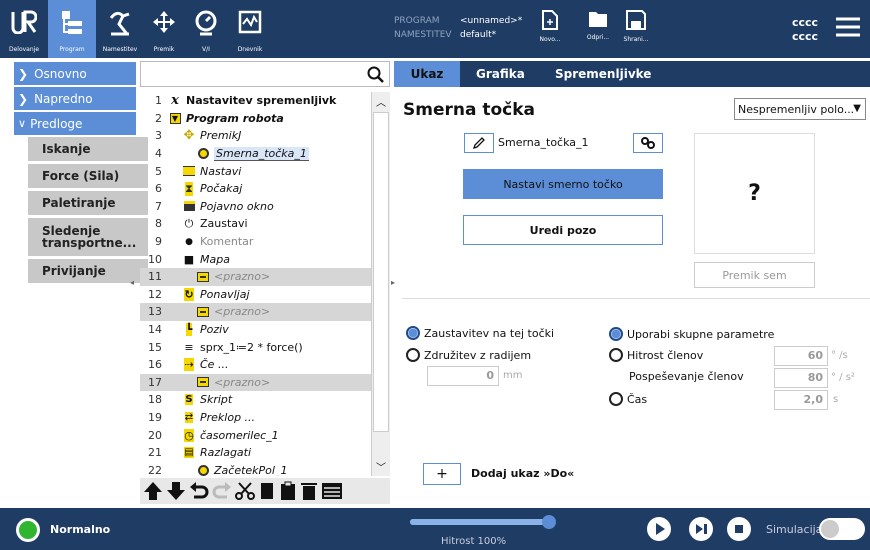  What do you see at coordinates (848, 27) in the screenshot?
I see `hamburger-menu-icon` at bounding box center [848, 27].